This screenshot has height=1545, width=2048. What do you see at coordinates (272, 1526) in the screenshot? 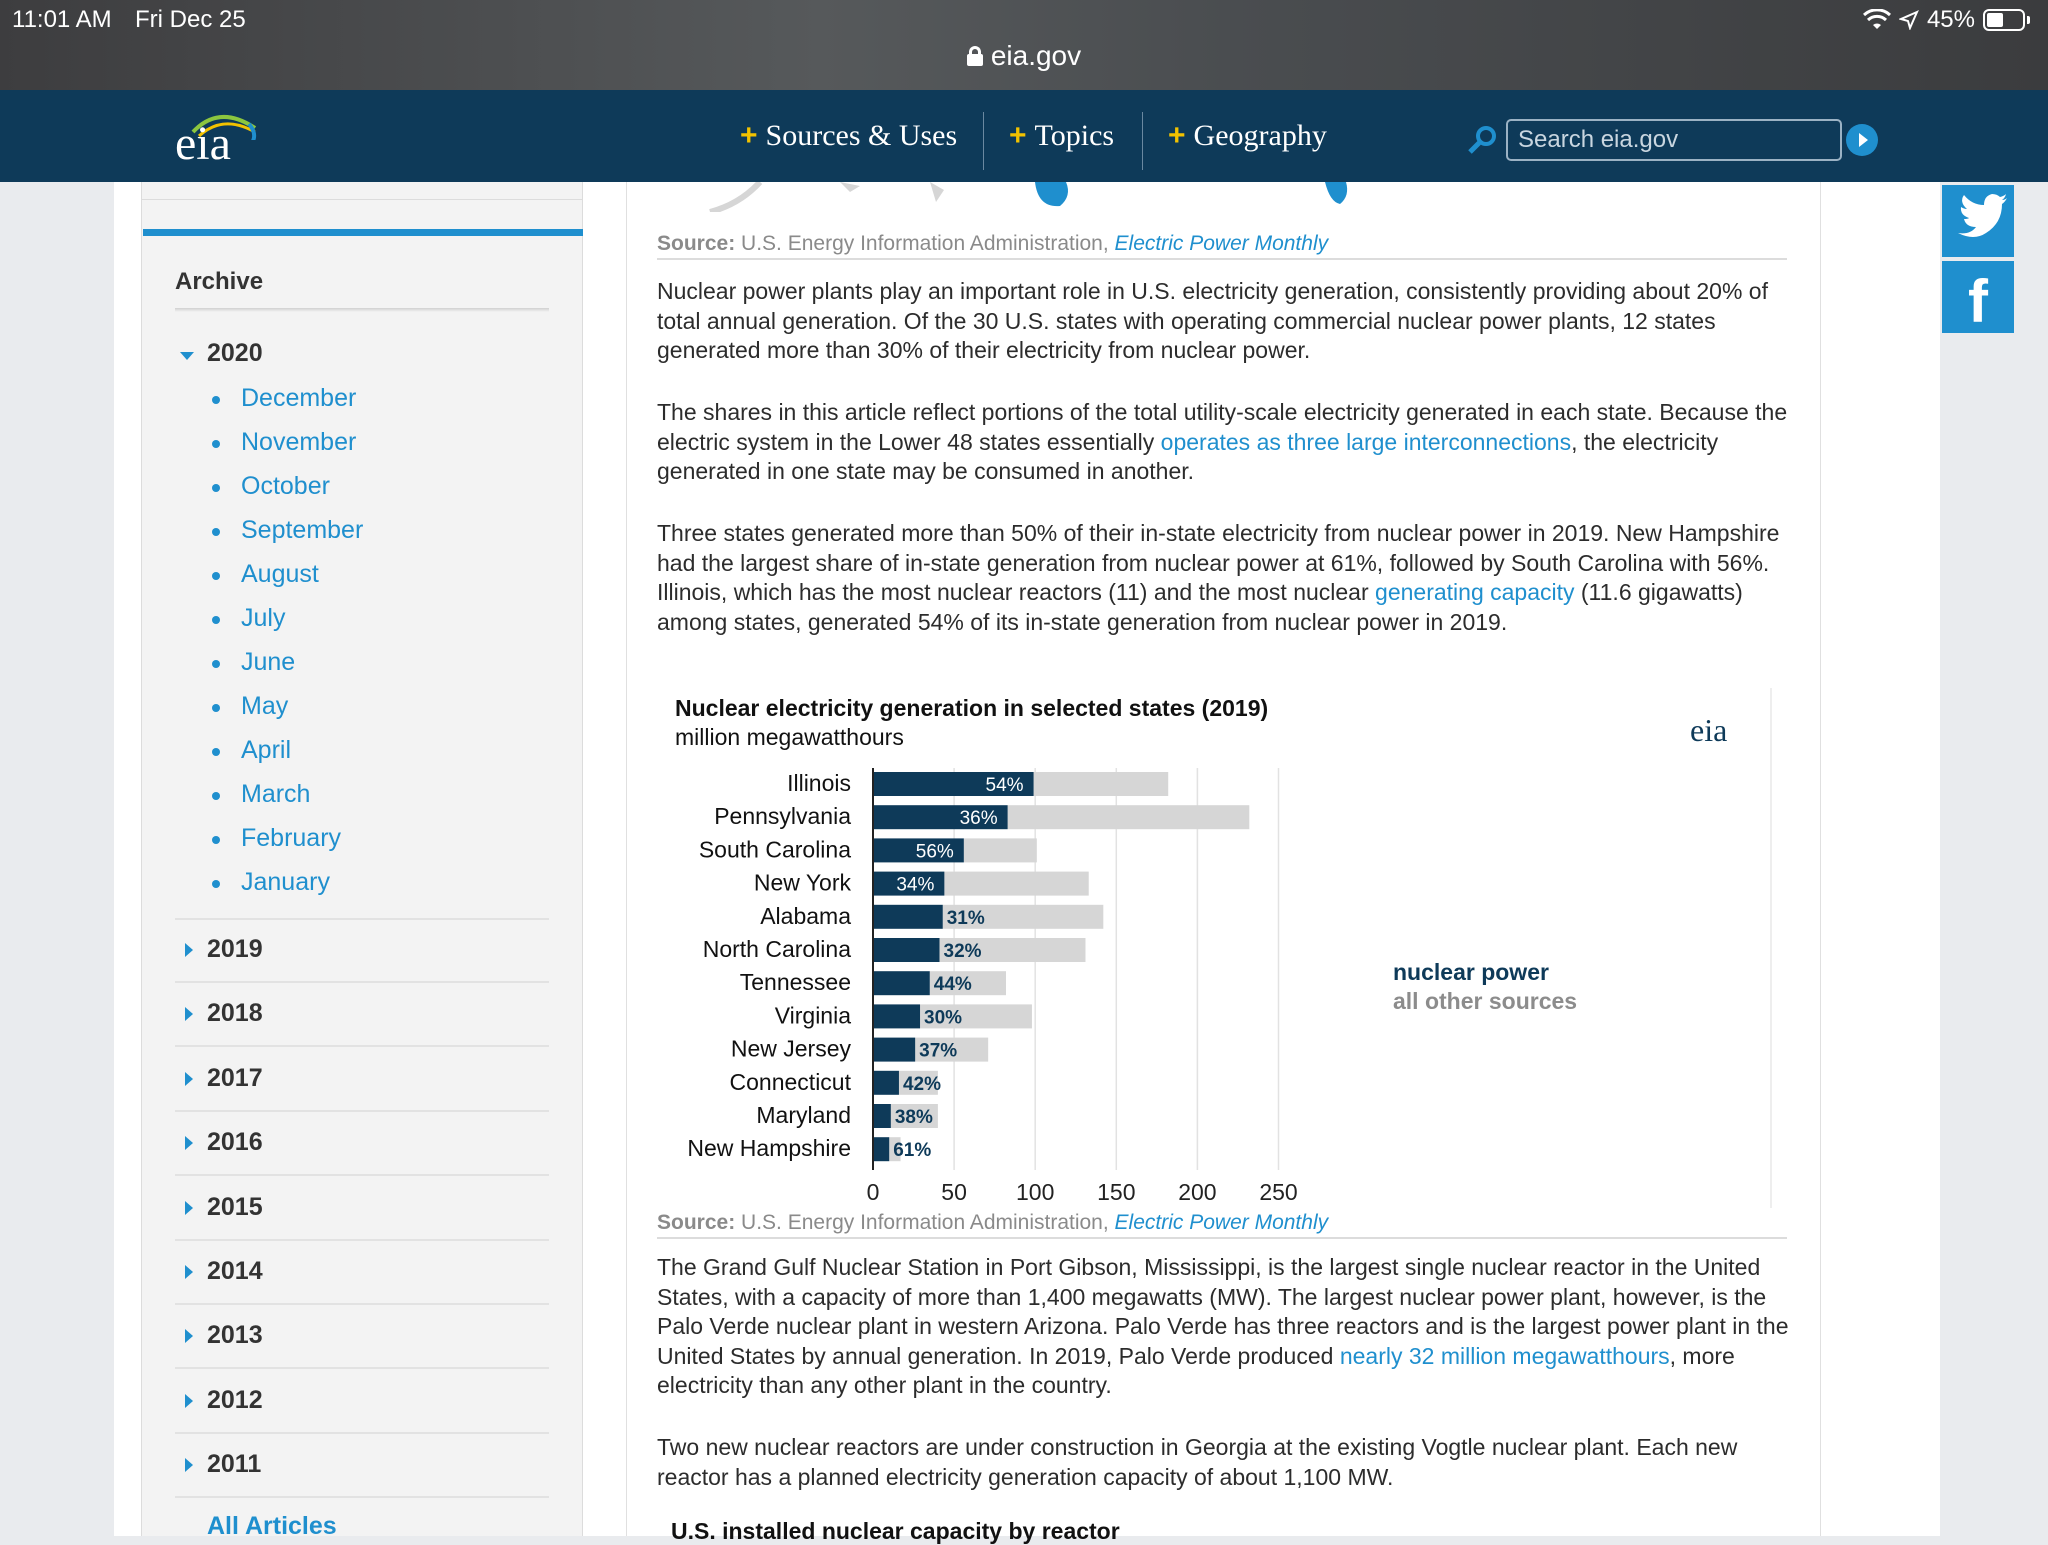
I see `all-articles-link: All Articles` at bounding box center [272, 1526].